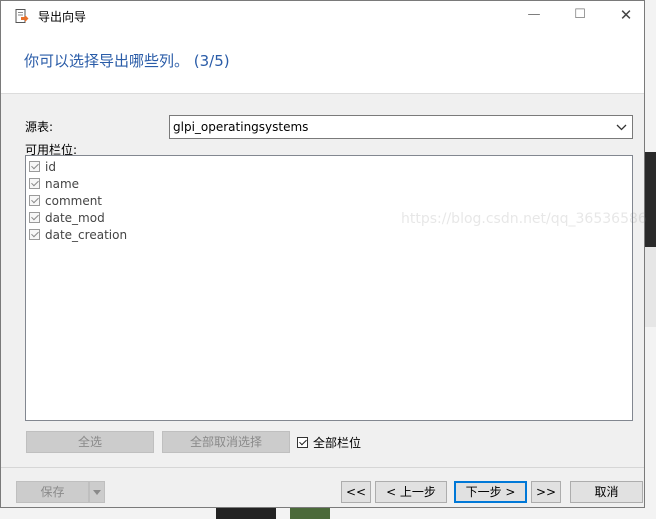  Describe the element at coordinates (62, 183) in the screenshot. I see `column-name: name` at that location.